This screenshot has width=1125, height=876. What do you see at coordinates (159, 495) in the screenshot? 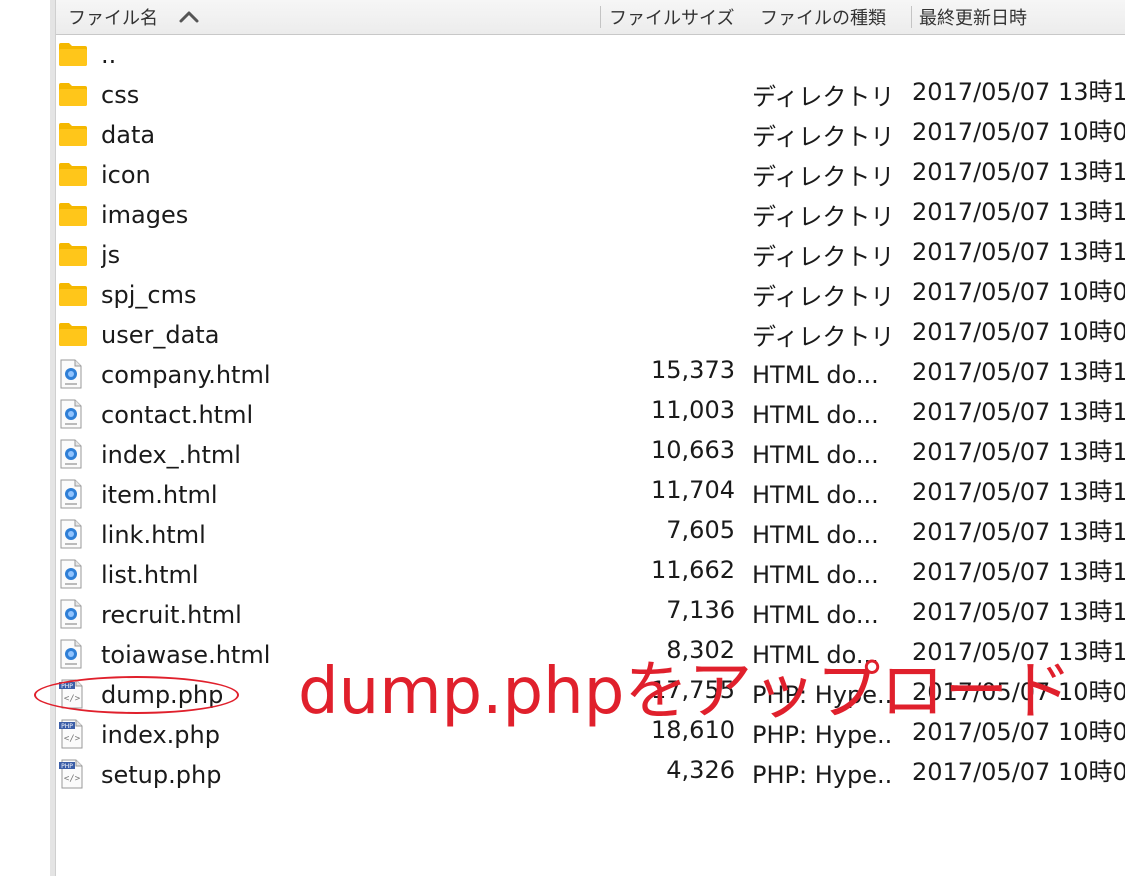
I see `file-name: item.html` at bounding box center [159, 495].